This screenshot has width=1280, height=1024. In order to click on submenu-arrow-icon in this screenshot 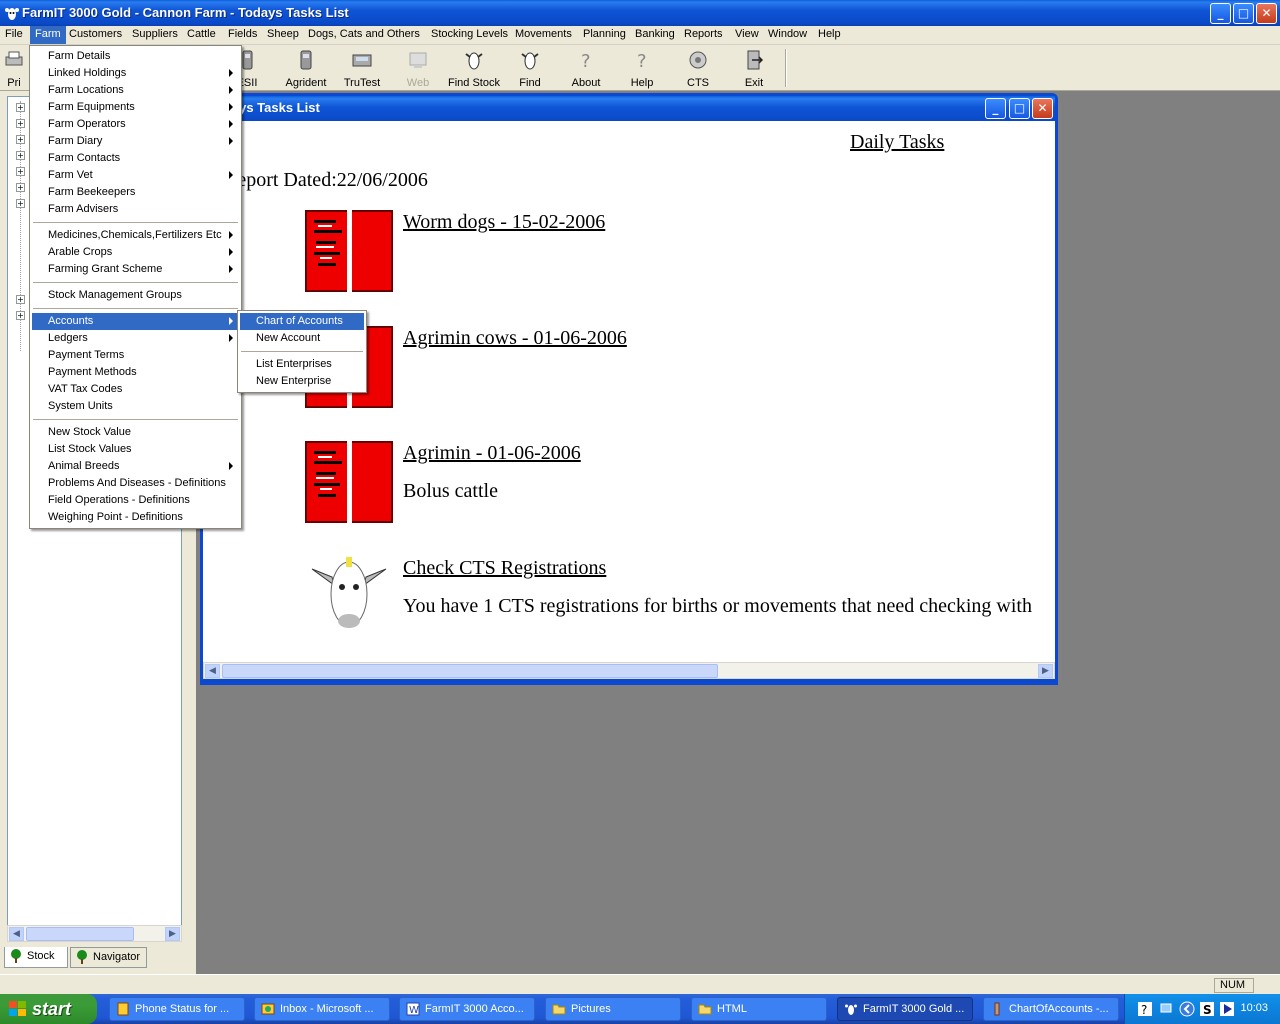, I will do `click(231, 73)`.